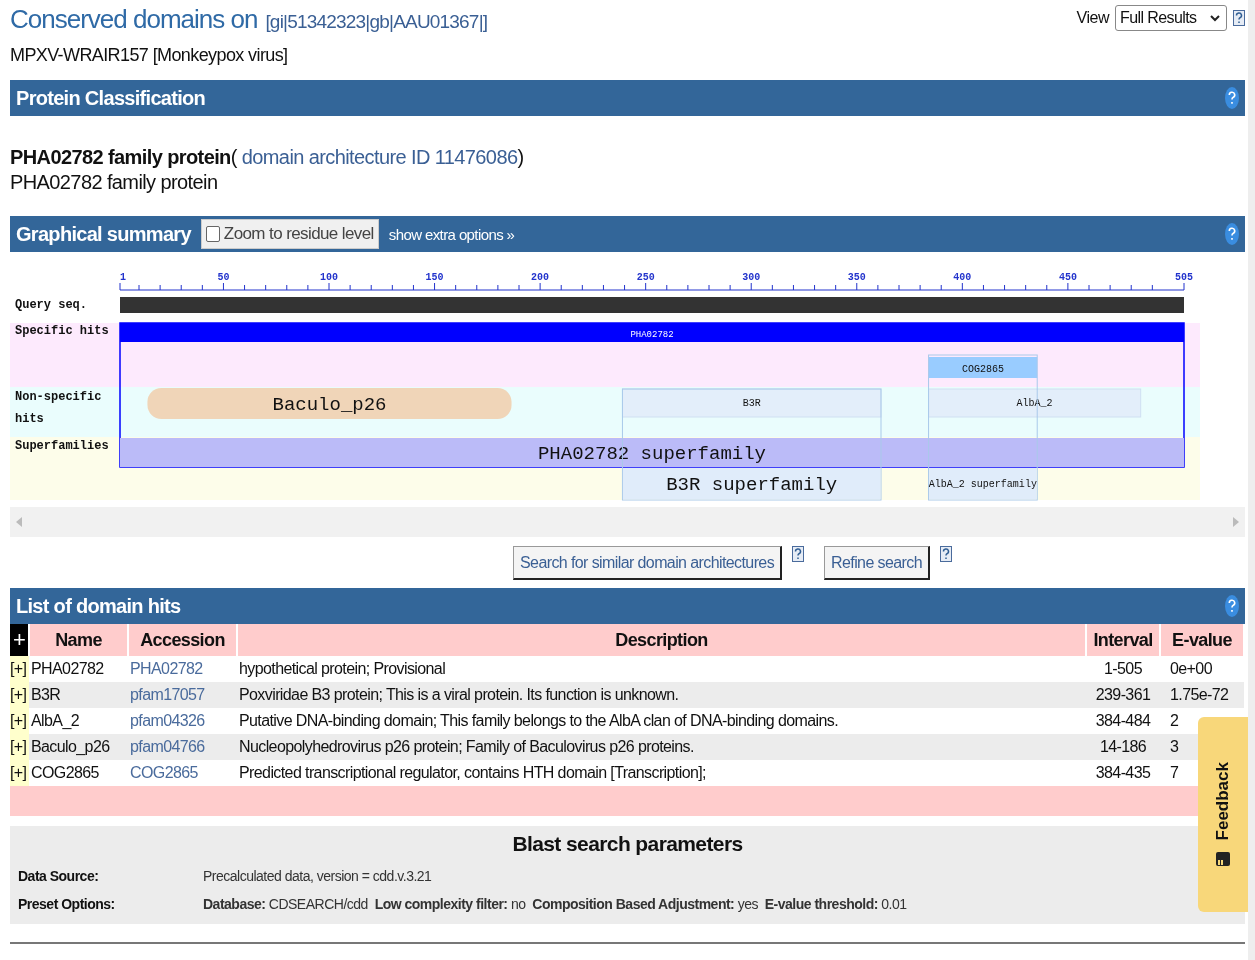 The height and width of the screenshot is (960, 1255). What do you see at coordinates (317, 876) in the screenshot?
I see `parameter-value: Precalculated data, version = cdd.v.3.21` at bounding box center [317, 876].